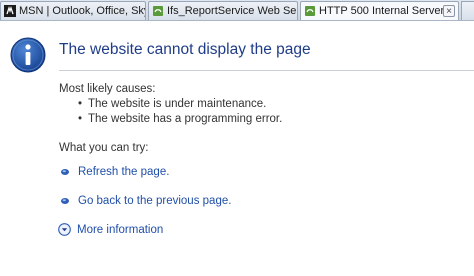 This screenshot has width=474, height=276. What do you see at coordinates (120, 230) in the screenshot?
I see `more-information-text: More information` at bounding box center [120, 230].